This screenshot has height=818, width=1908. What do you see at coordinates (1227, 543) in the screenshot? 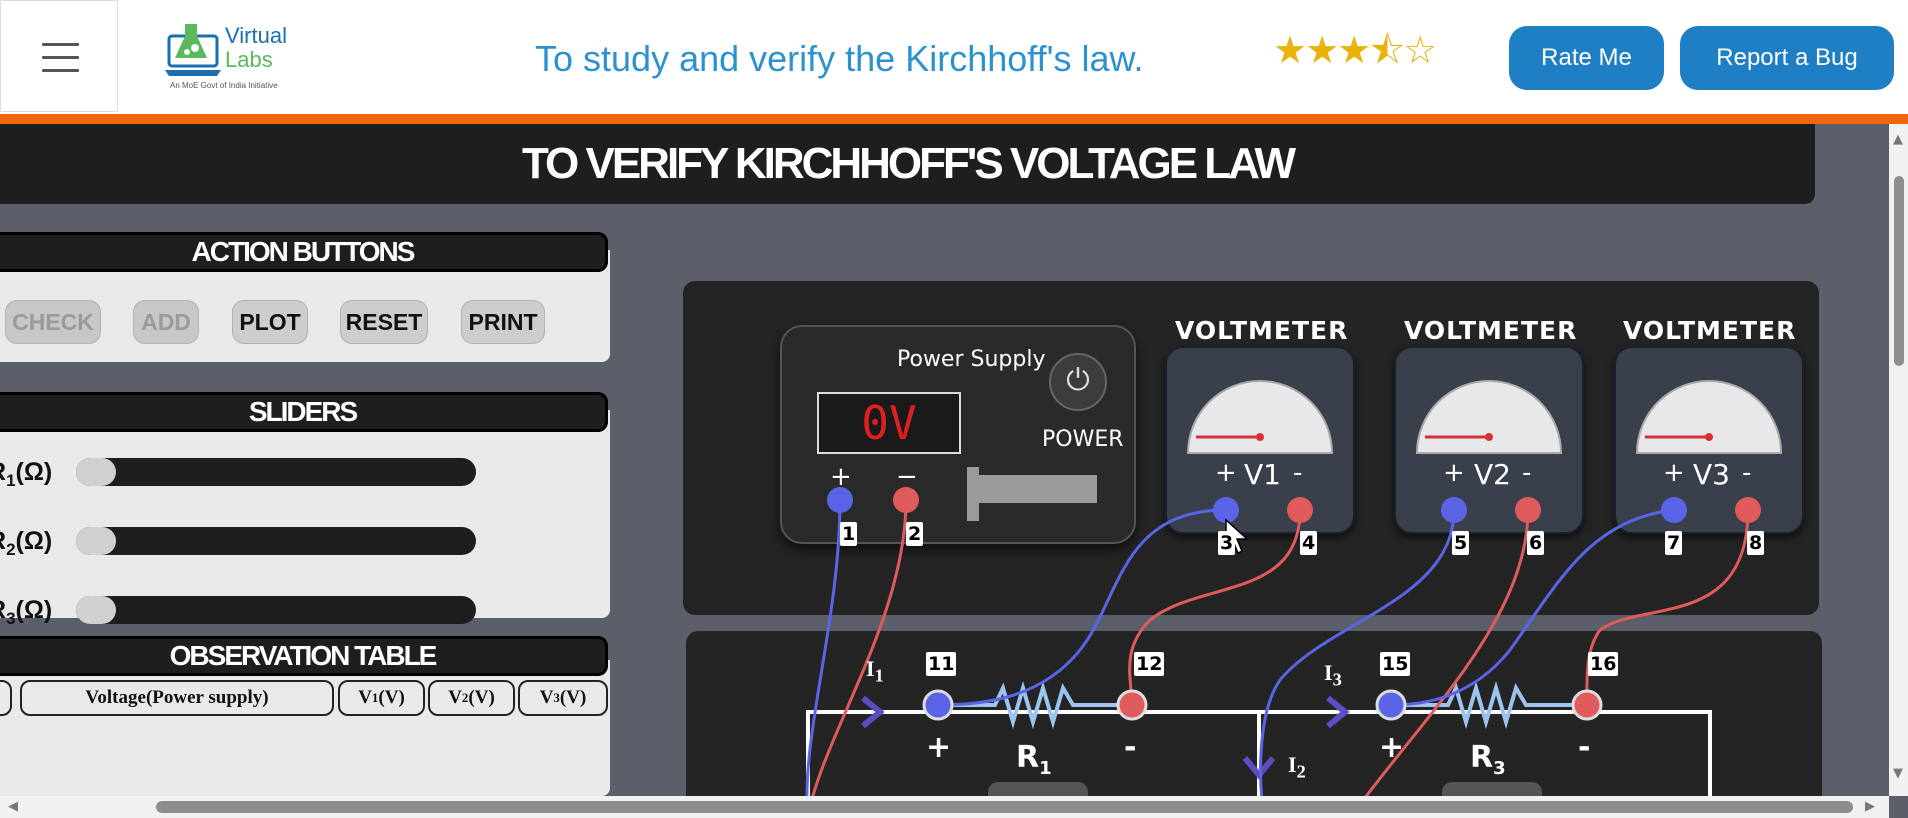
I see `terminal-3-label: 3` at bounding box center [1227, 543].